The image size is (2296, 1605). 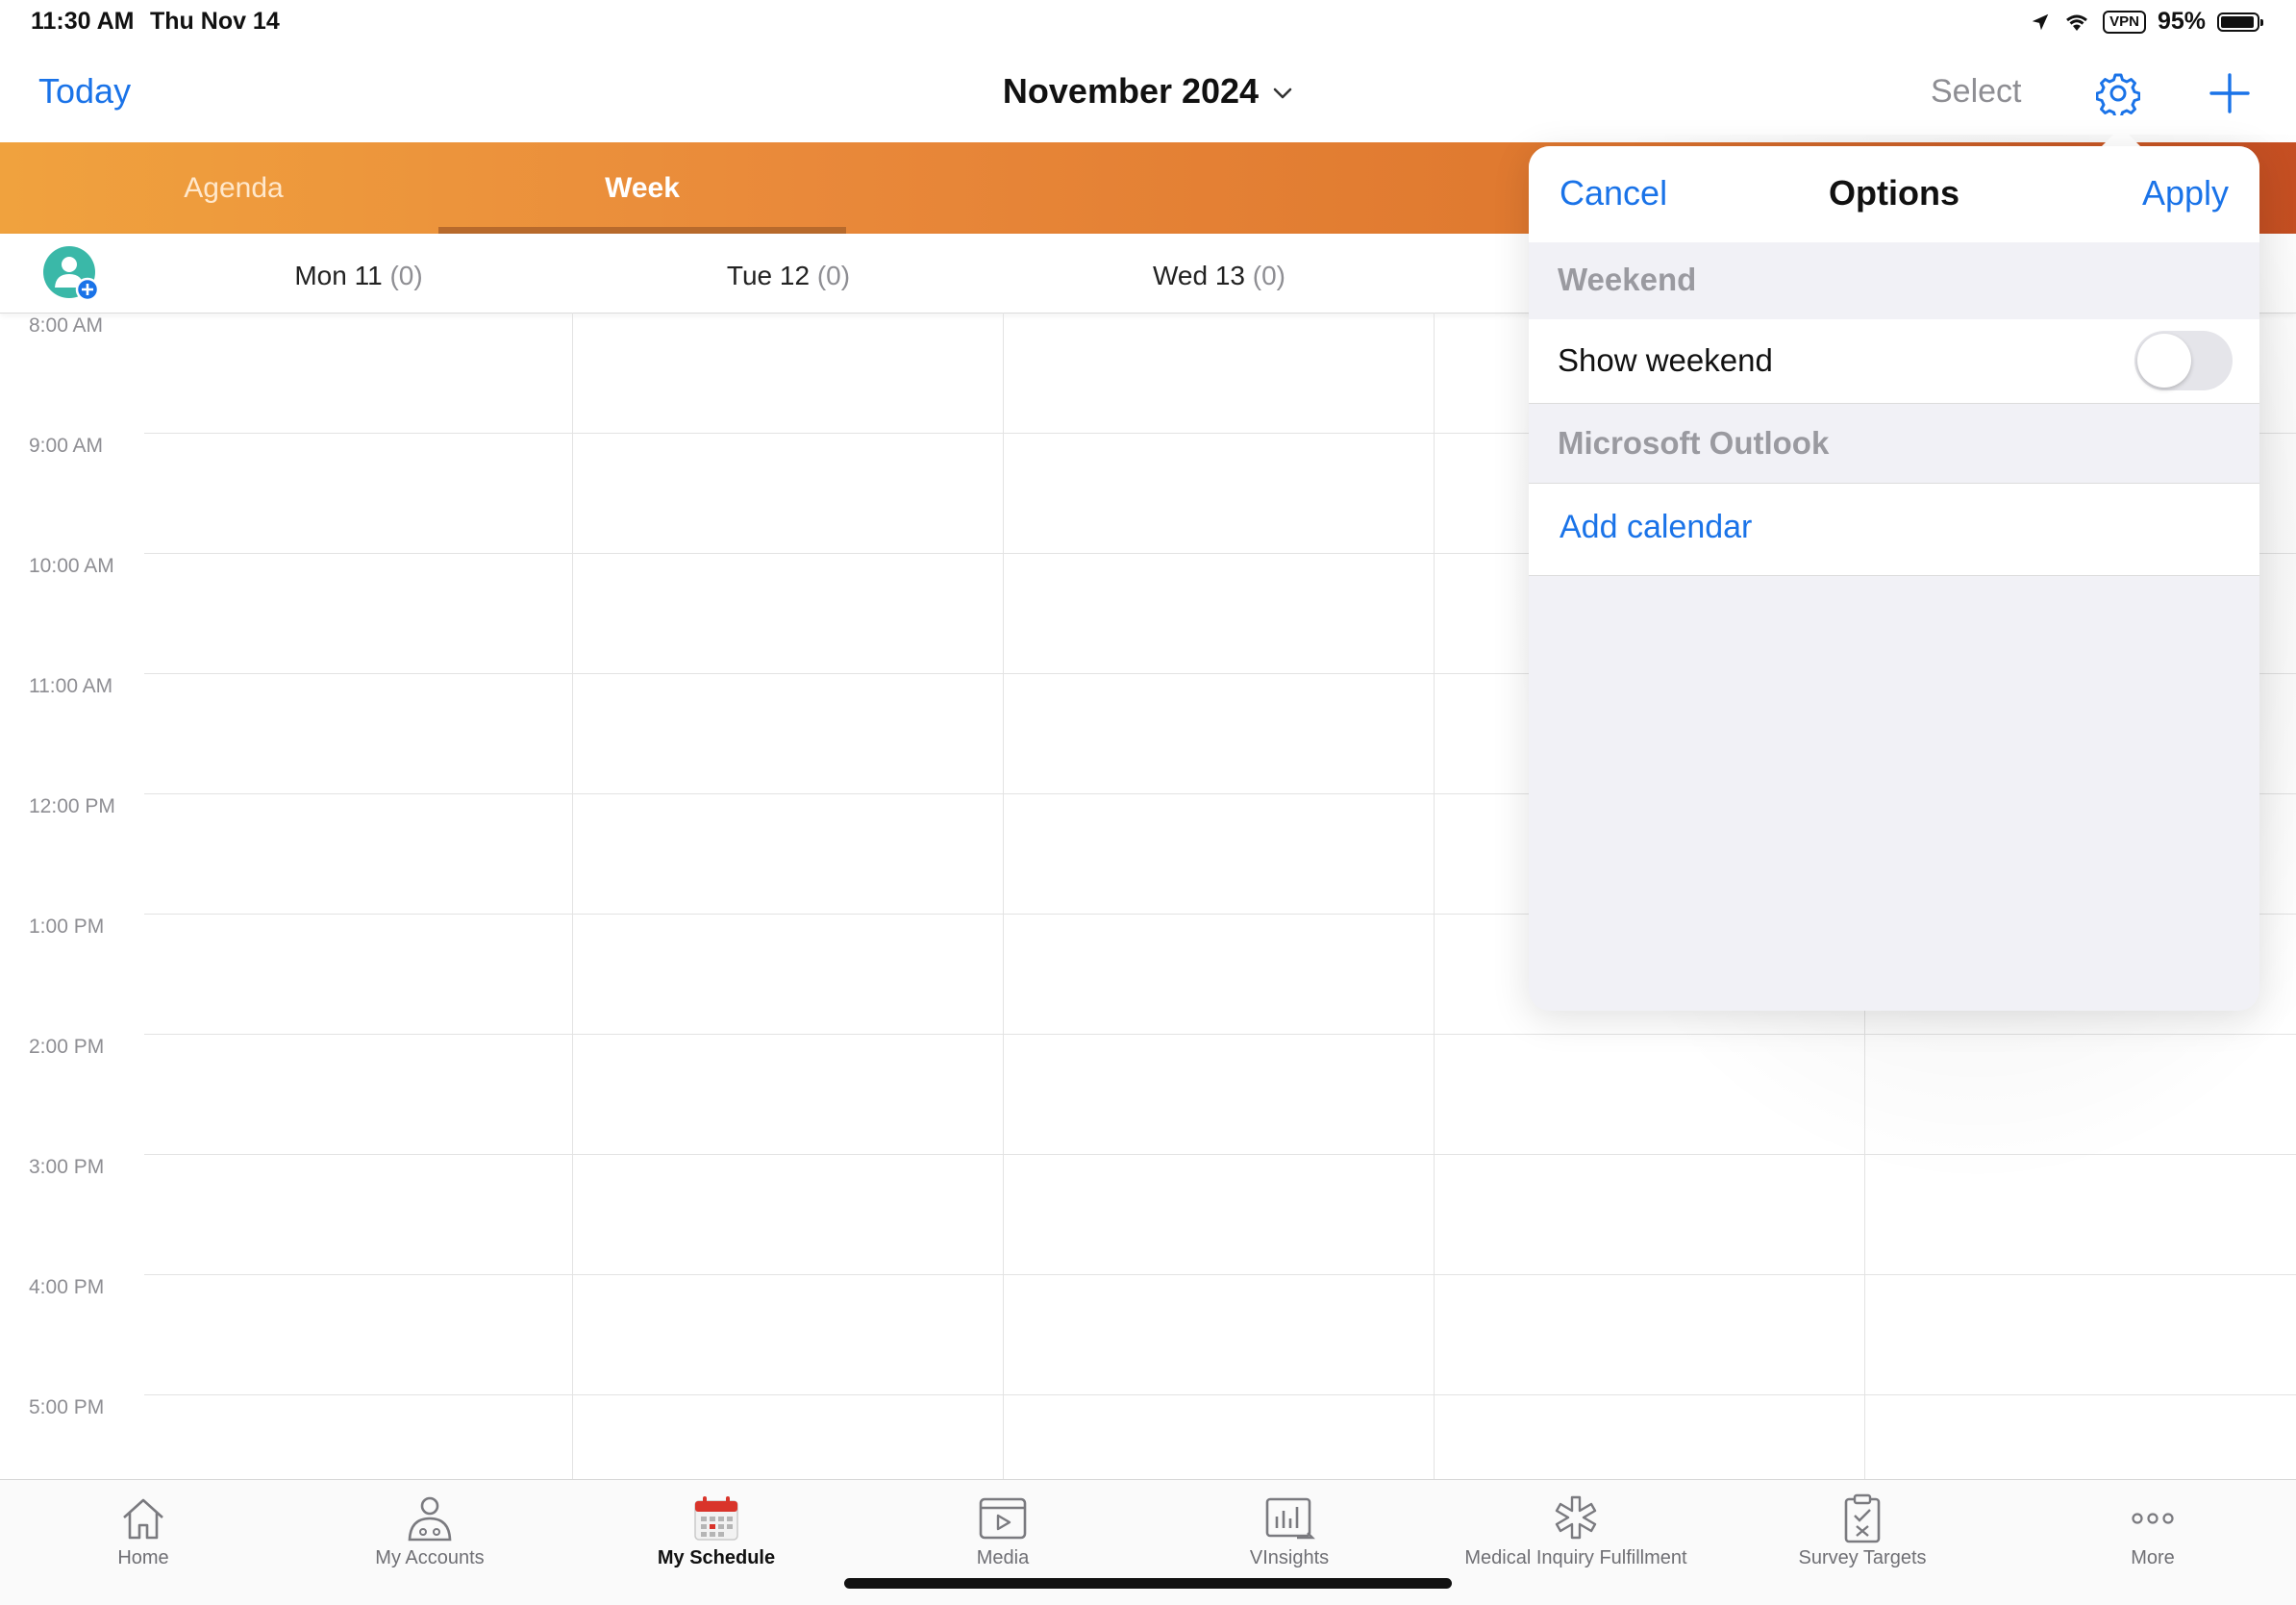 I want to click on battery-icon, so click(x=2240, y=22).